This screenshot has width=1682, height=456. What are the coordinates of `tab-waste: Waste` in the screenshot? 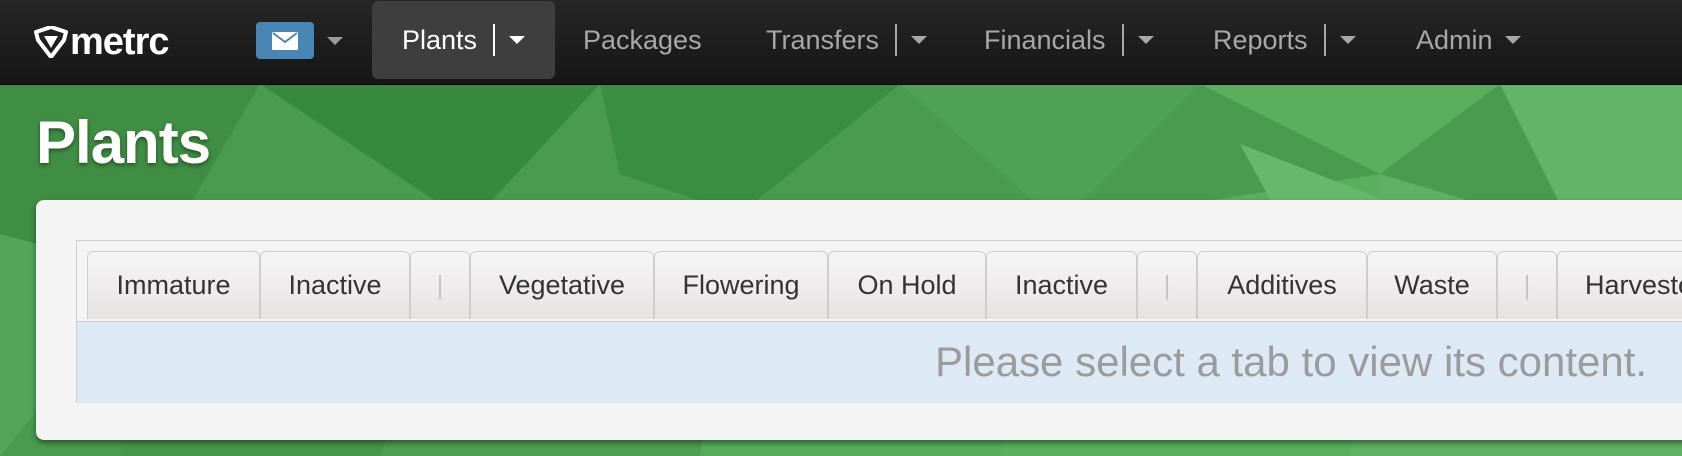 It's located at (1432, 285).